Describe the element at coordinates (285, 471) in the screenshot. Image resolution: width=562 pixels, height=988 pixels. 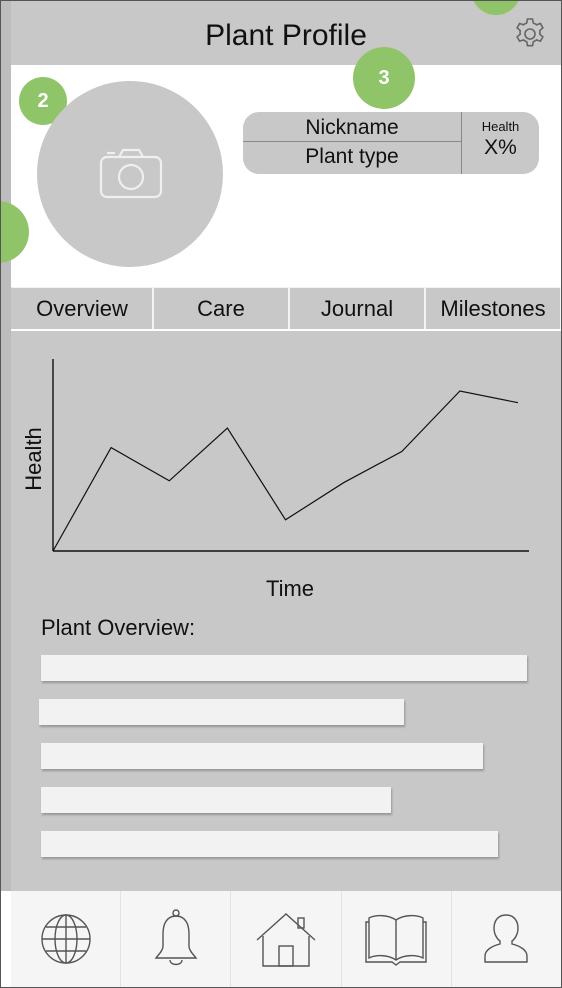
I see `health-series-line` at that location.